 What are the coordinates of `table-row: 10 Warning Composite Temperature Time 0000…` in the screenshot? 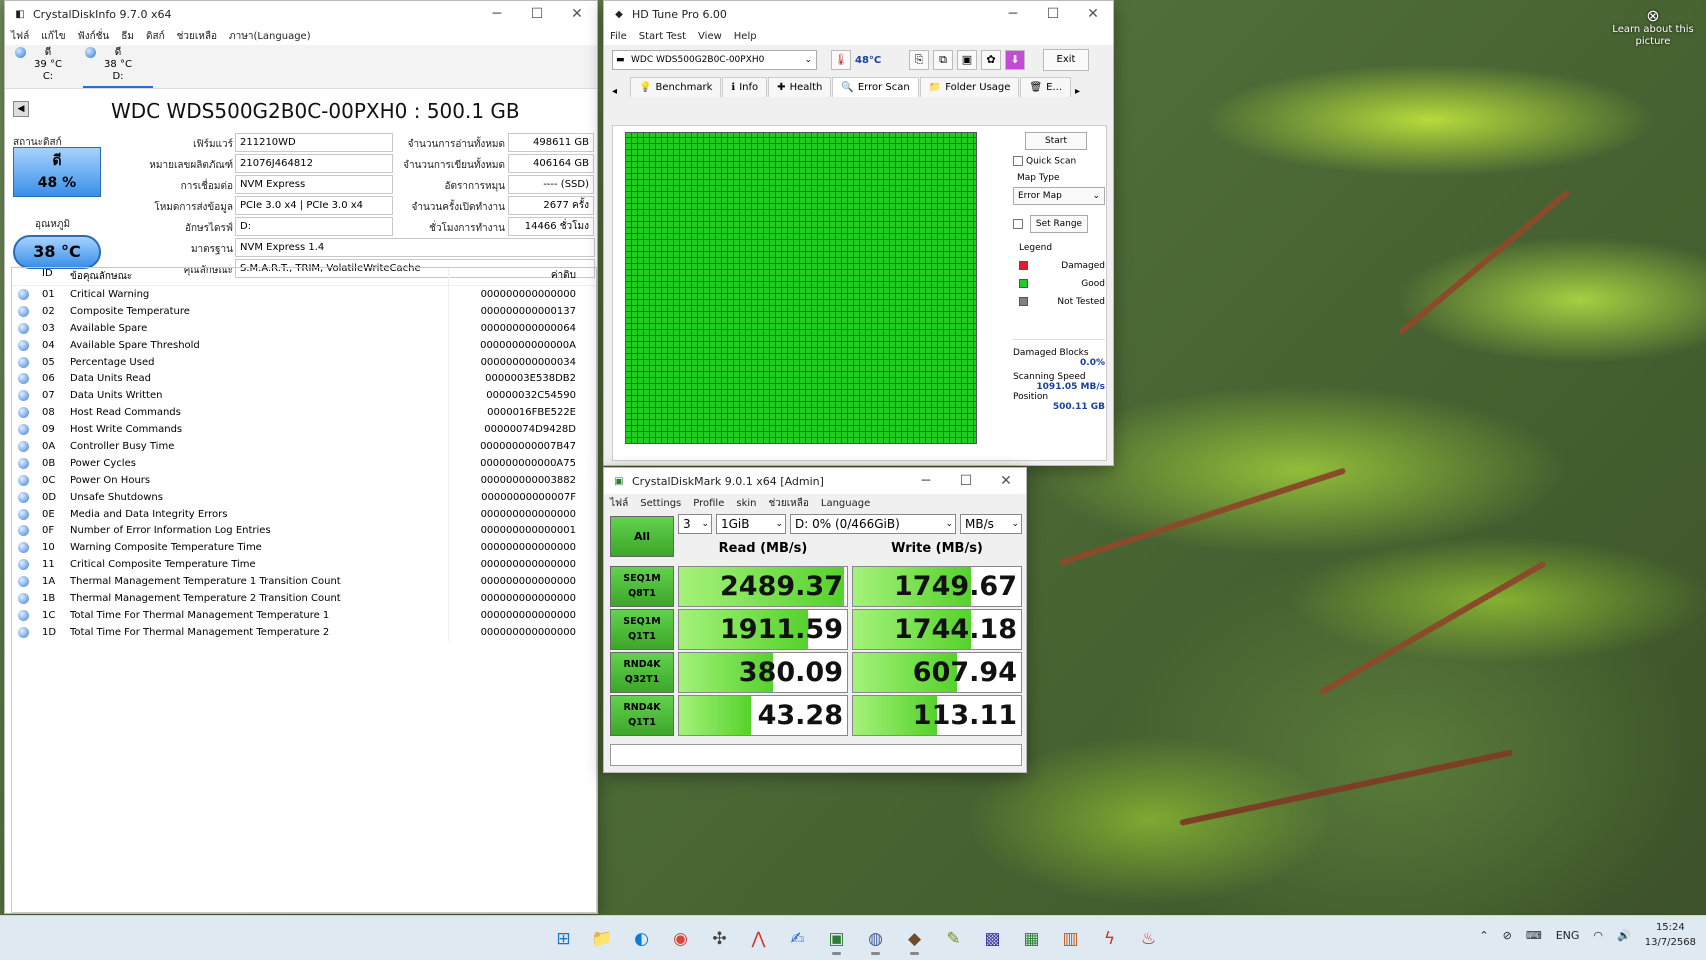 It's located at (304, 548).